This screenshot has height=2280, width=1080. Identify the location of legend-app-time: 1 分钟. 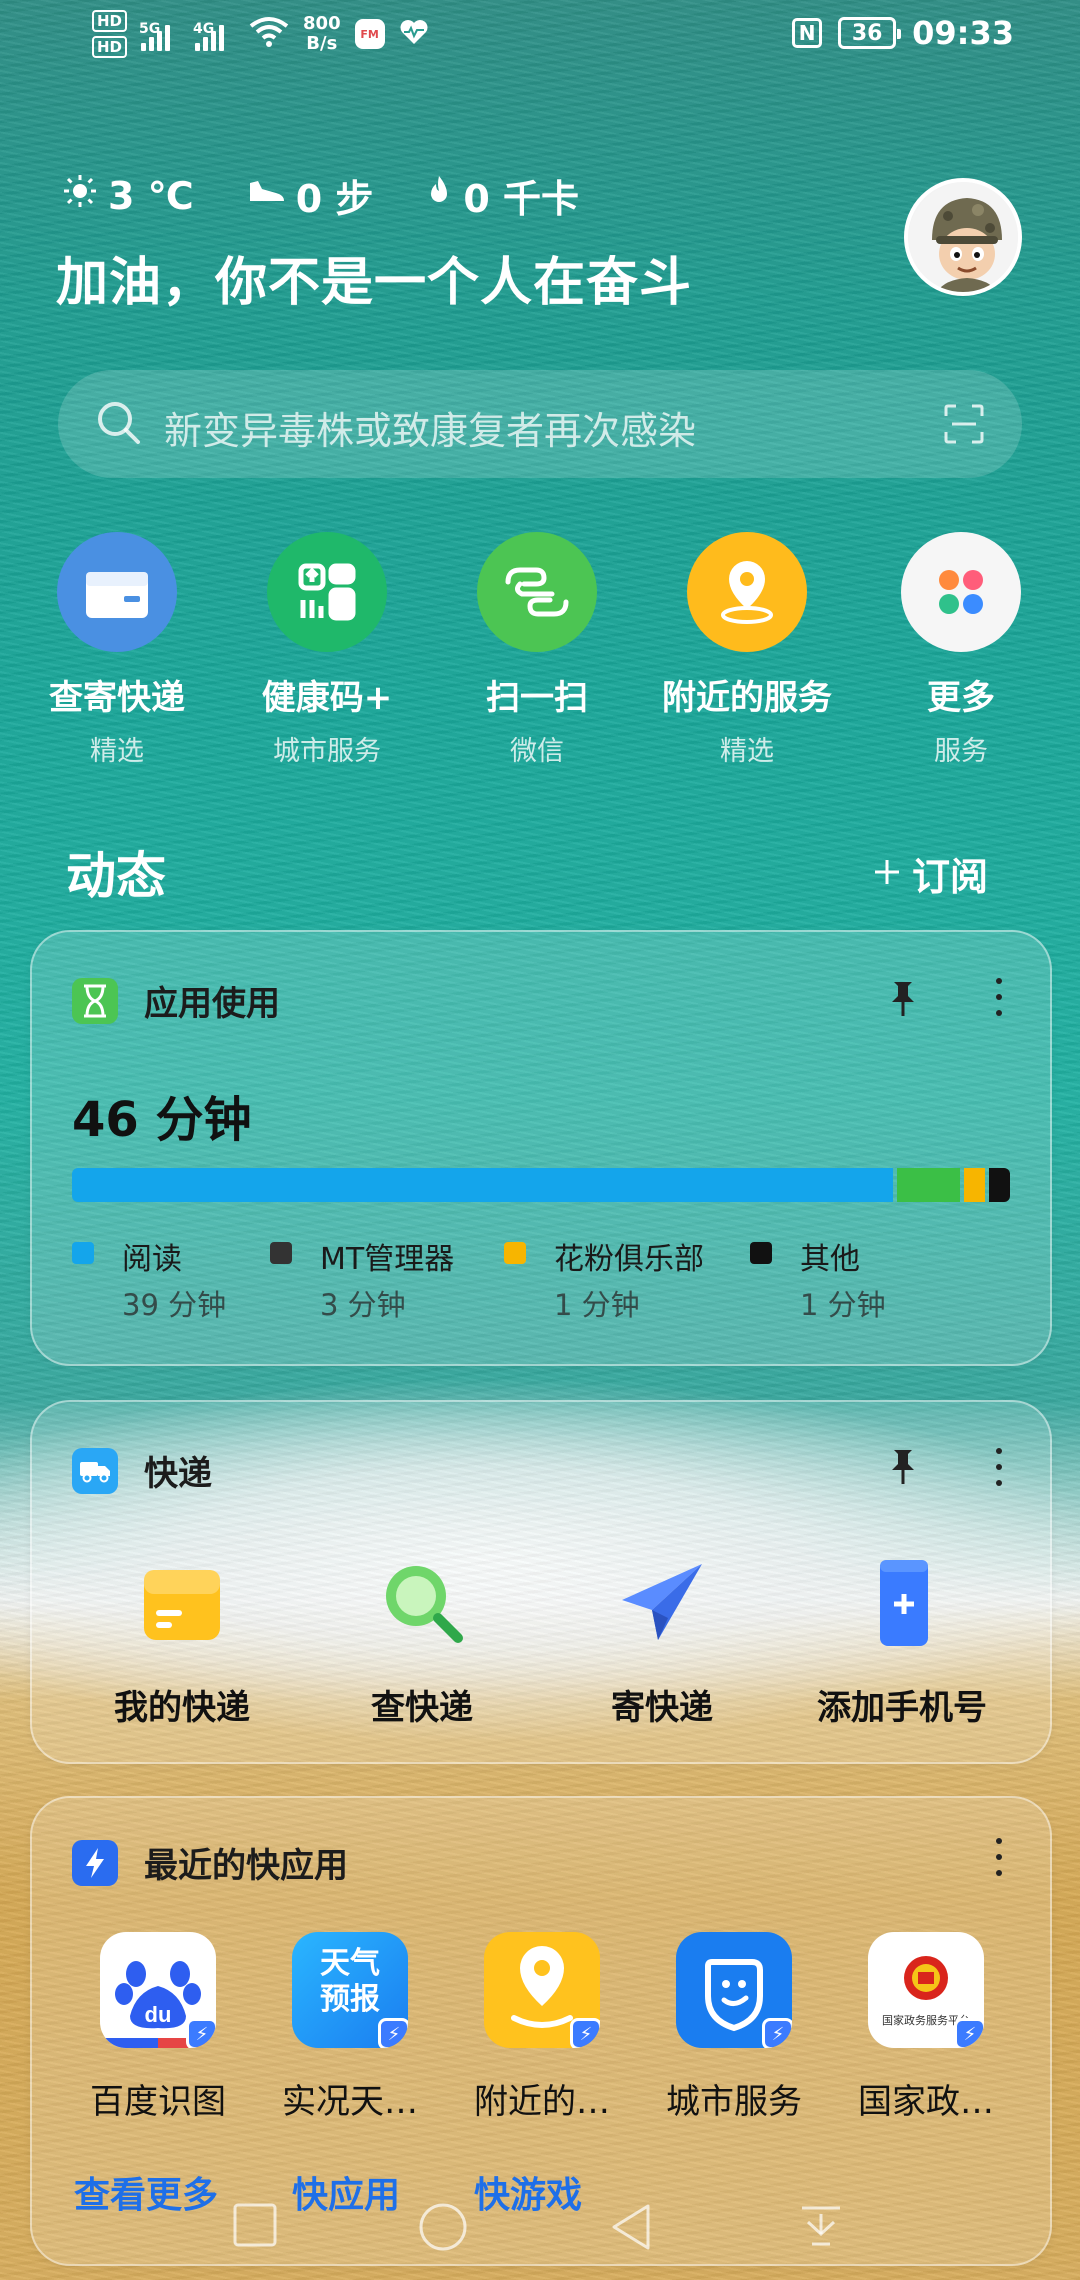
(597, 1305).